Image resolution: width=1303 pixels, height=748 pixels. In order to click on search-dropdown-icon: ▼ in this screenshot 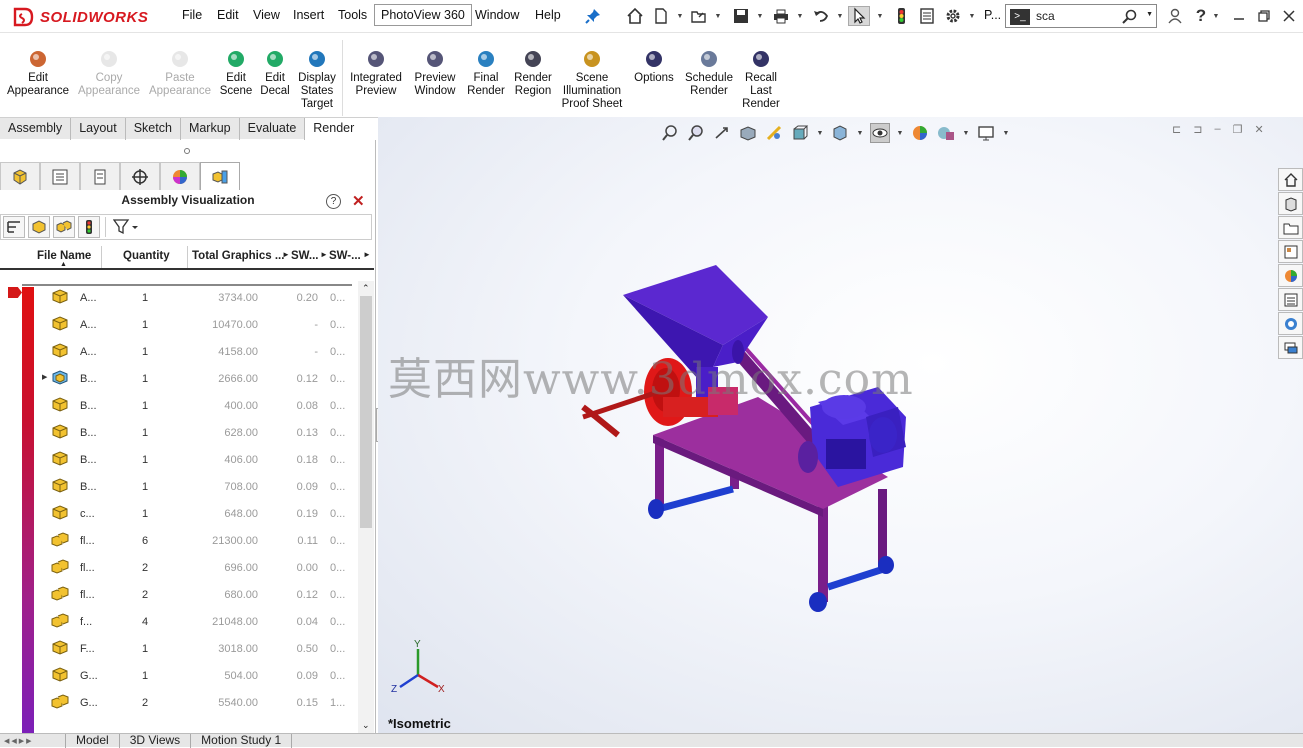, I will do `click(1149, 14)`.